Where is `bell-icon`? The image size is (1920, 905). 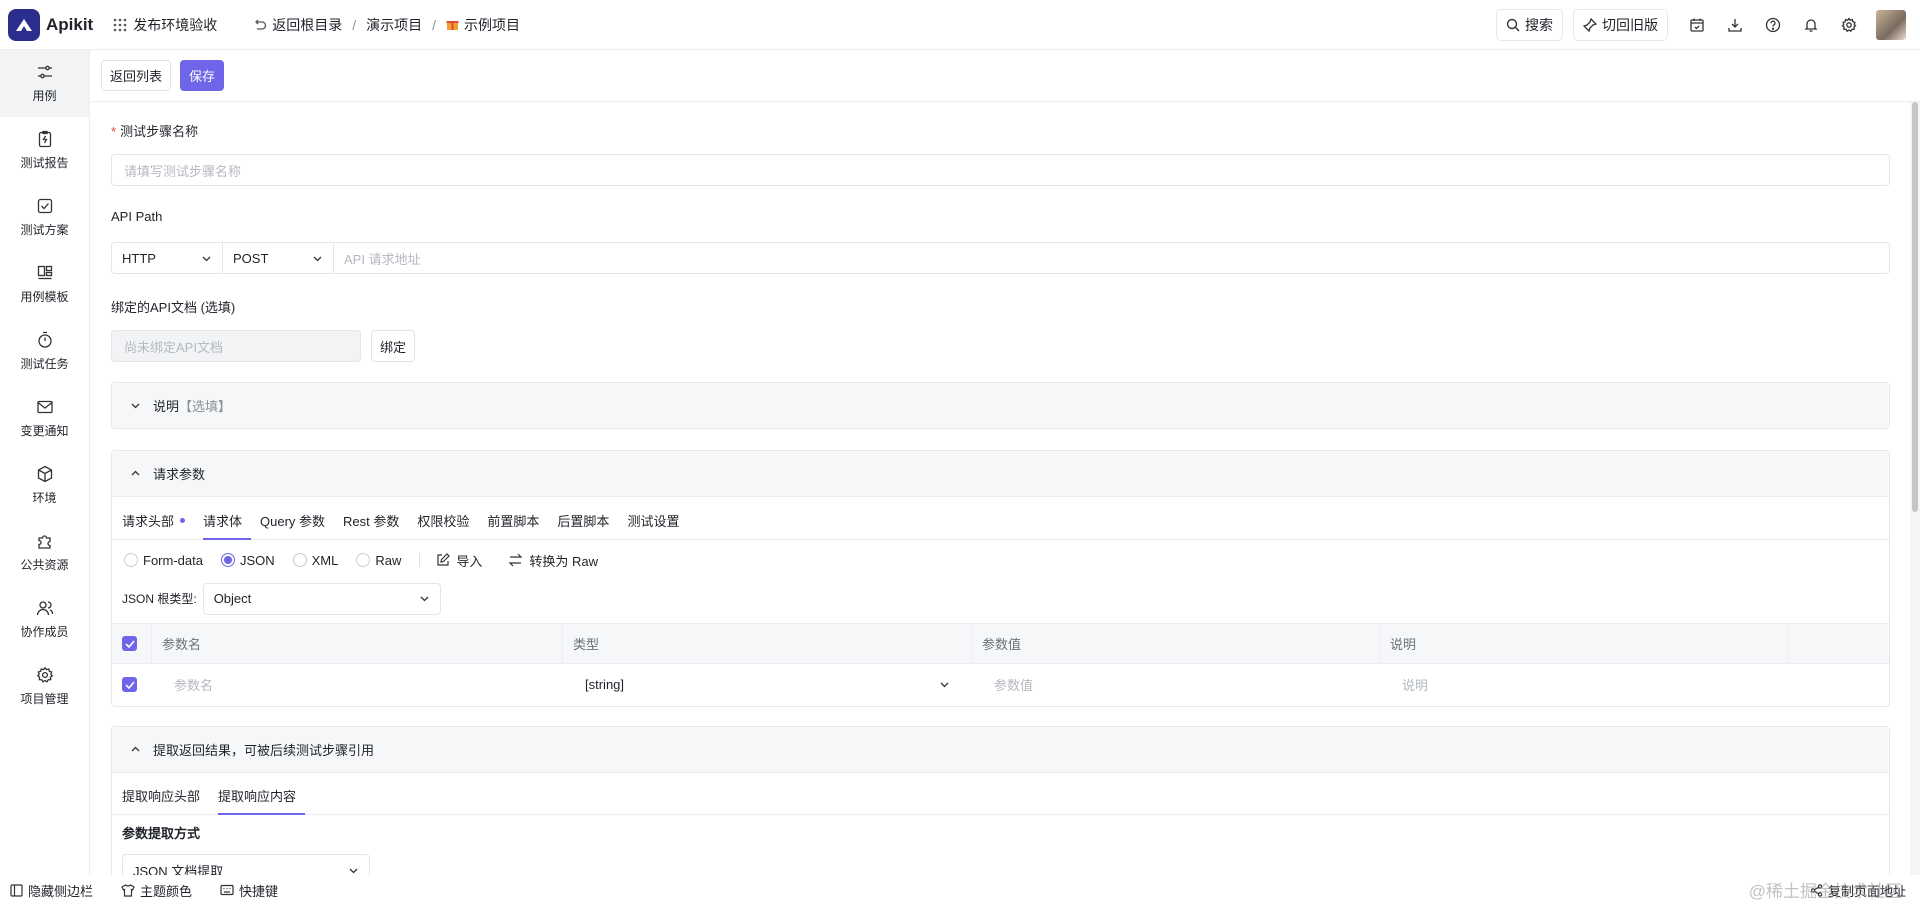 bell-icon is located at coordinates (1811, 25).